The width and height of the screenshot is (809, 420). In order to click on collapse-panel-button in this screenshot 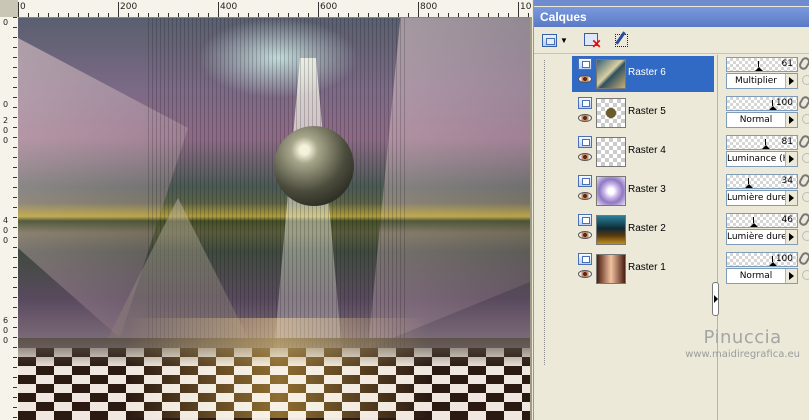, I will do `click(715, 299)`.